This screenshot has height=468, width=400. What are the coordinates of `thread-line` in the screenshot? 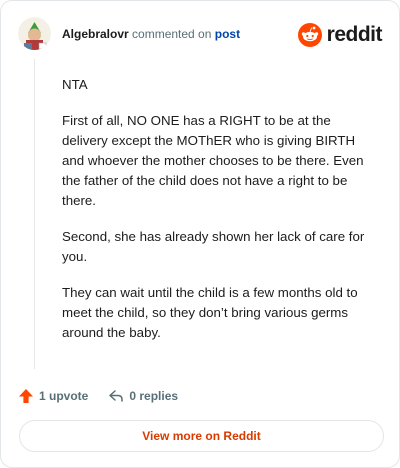 It's located at (34, 214).